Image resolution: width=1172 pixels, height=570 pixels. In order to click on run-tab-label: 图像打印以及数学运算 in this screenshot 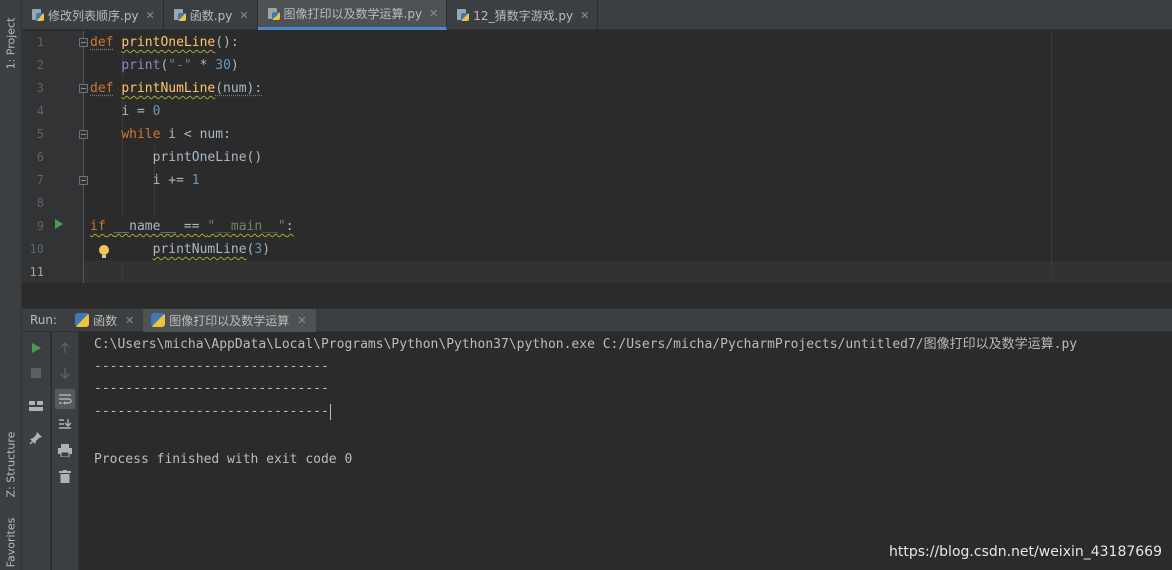, I will do `click(229, 320)`.